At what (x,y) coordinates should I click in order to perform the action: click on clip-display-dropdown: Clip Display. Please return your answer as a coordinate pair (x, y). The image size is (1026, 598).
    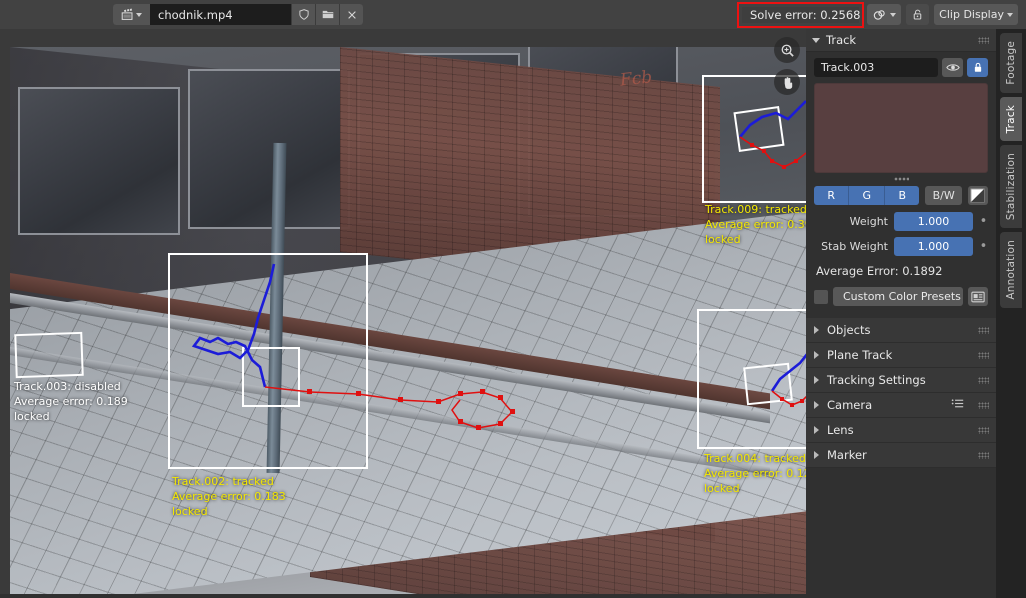
    Looking at the image, I should click on (976, 14).